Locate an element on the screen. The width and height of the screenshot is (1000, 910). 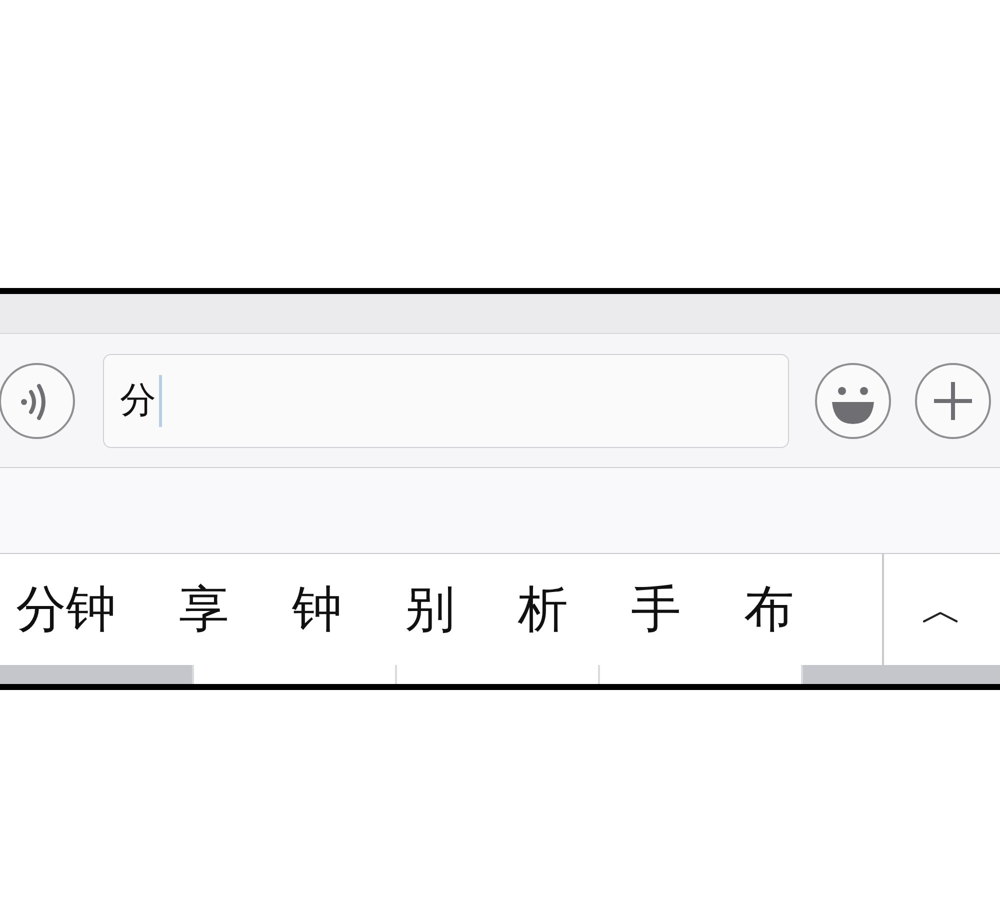
candidate-word: 别 is located at coordinates (430, 609).